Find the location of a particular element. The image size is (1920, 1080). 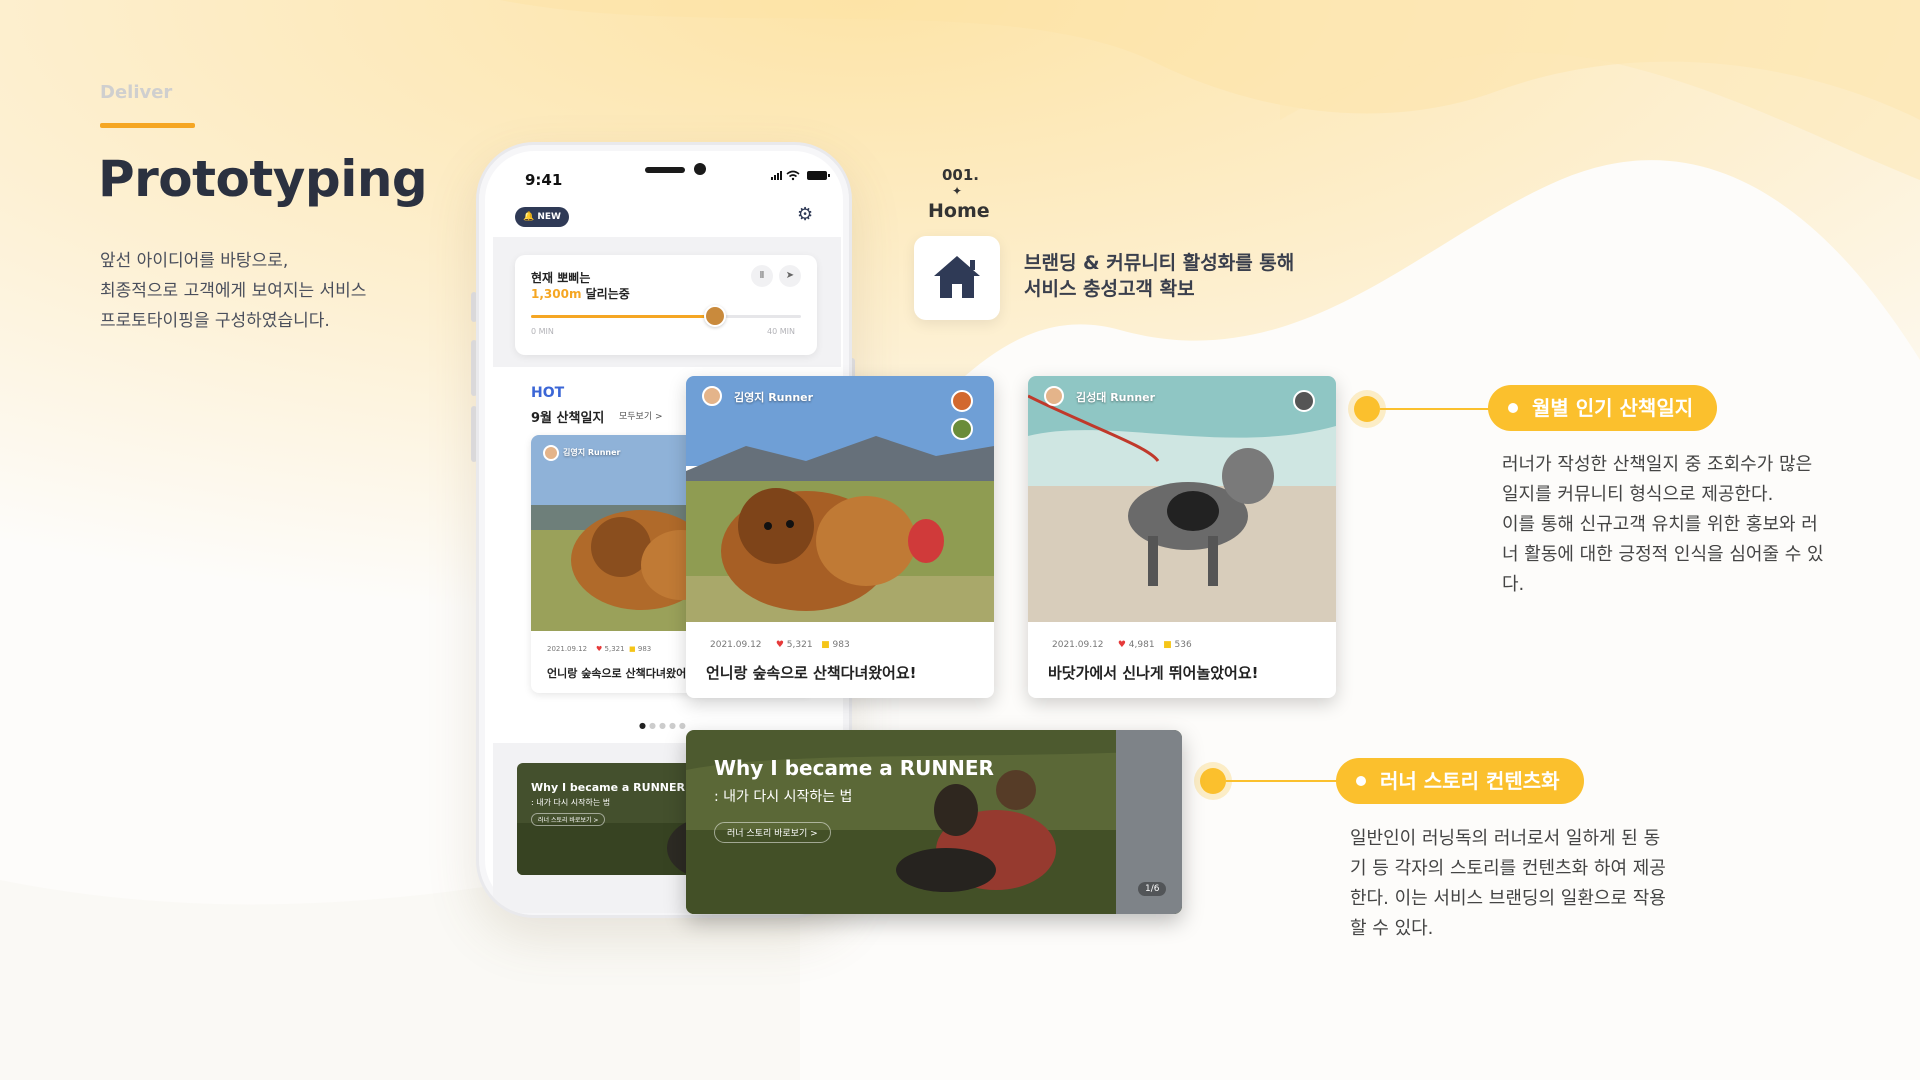

comment-count: 536 is located at coordinates (1183, 645).